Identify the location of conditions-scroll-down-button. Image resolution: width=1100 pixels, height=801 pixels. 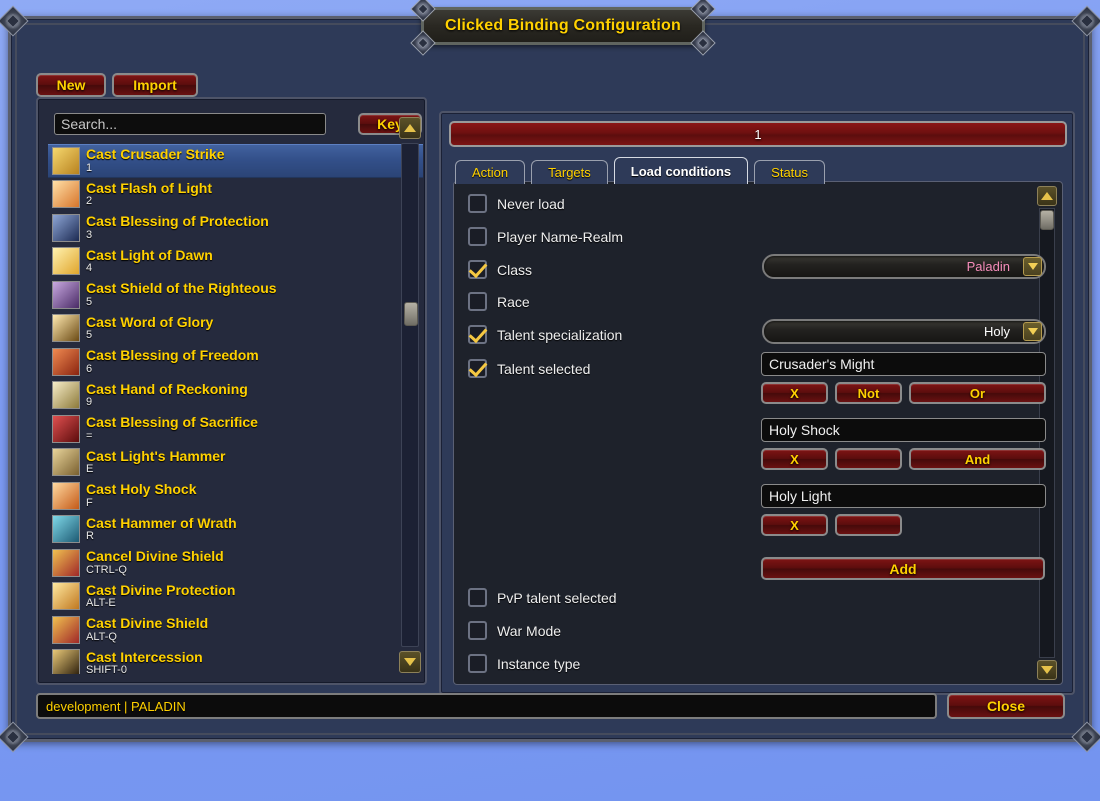
(1047, 670).